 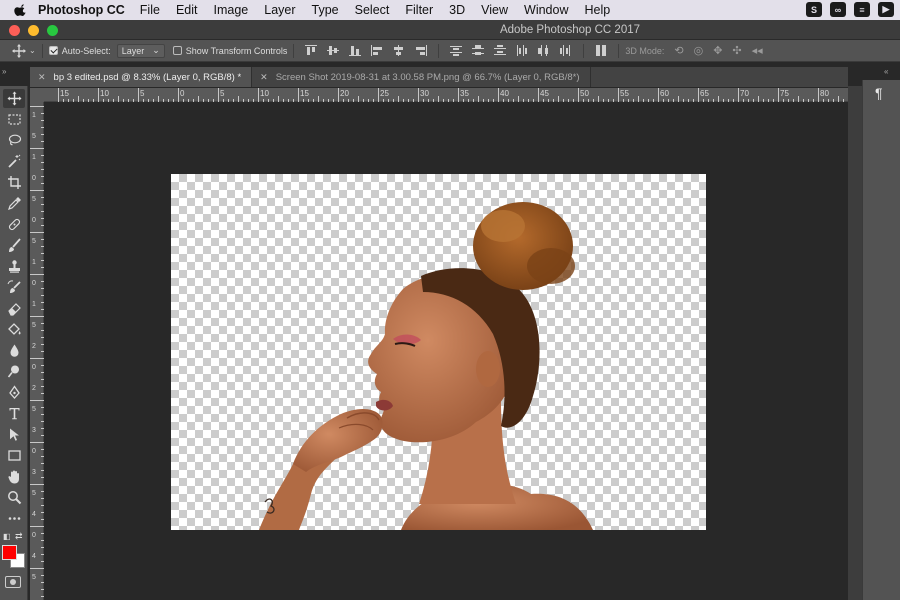 I want to click on brush-tool-button, so click(x=14, y=245).